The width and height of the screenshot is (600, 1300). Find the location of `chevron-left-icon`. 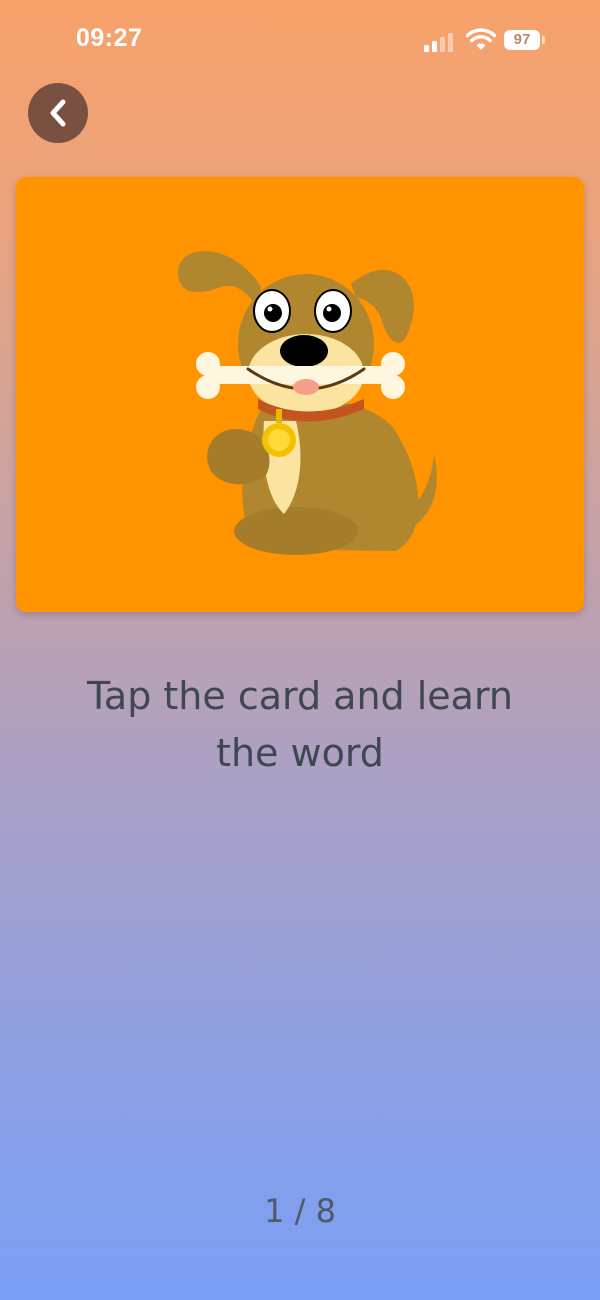

chevron-left-icon is located at coordinates (58, 113).